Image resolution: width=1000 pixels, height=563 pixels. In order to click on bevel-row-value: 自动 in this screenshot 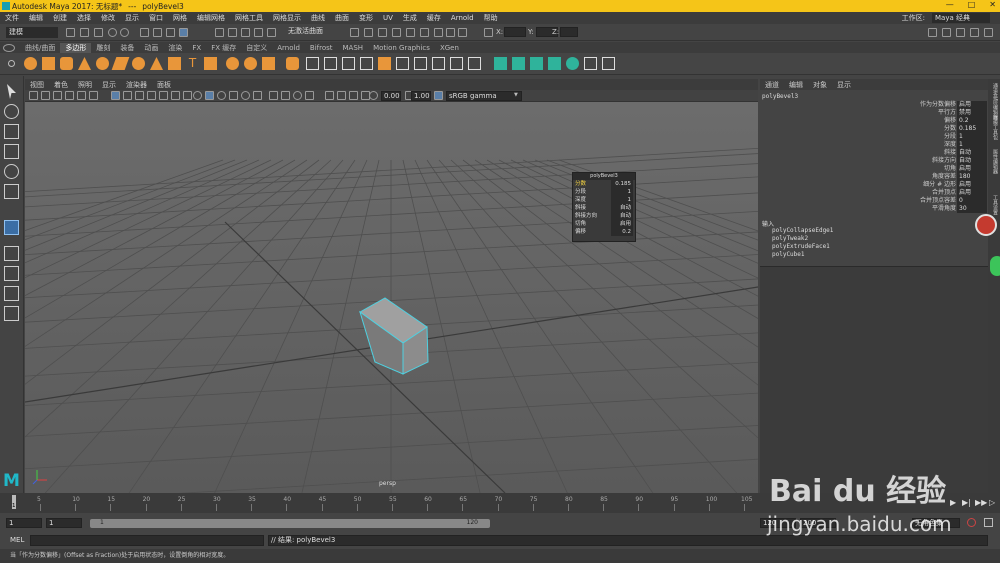, I will do `click(622, 208)`.